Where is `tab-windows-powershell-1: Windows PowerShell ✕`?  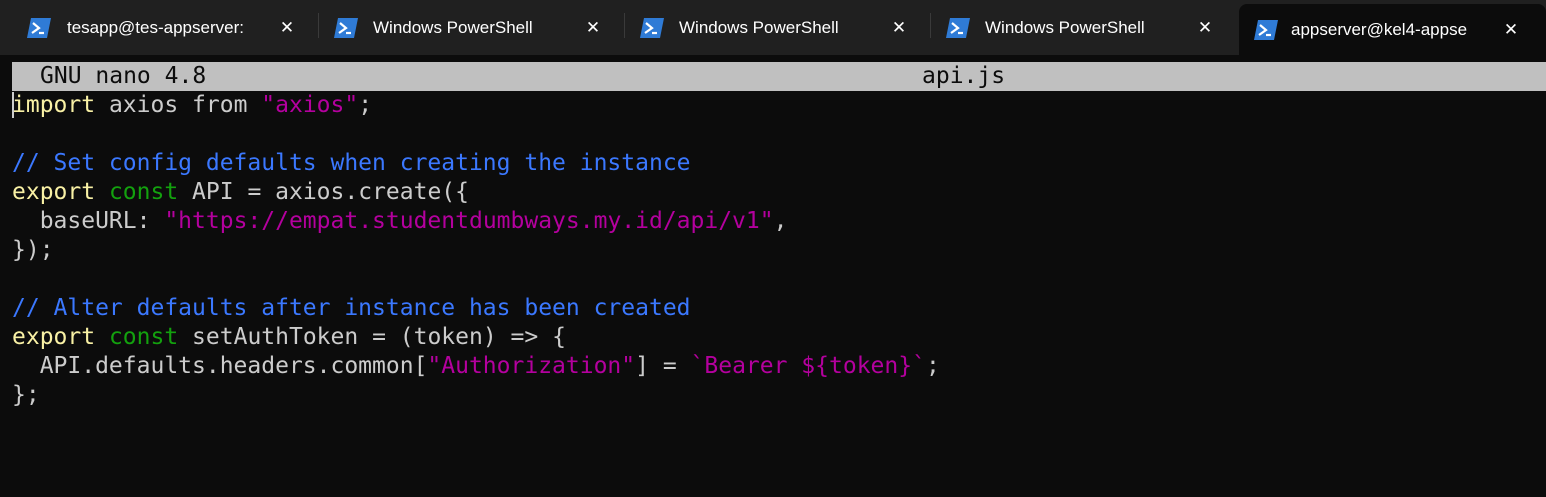 tab-windows-powershell-1: Windows PowerShell ✕ is located at coordinates (471, 27).